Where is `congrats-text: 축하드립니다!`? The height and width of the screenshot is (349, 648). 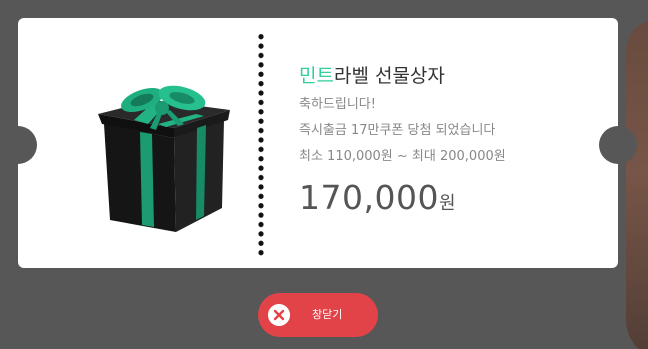
congrats-text: 축하드립니다! is located at coordinates (337, 104).